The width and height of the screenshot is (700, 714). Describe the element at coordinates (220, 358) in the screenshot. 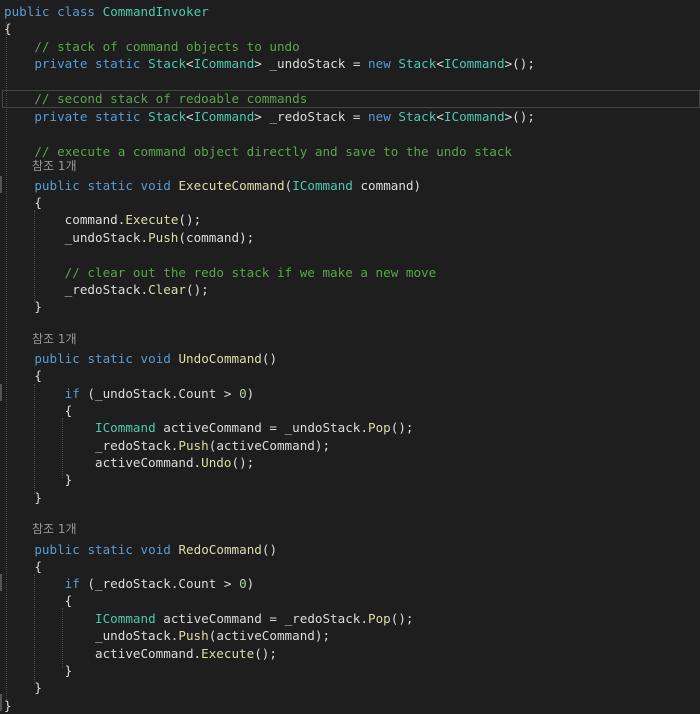

I see `code-token: UndoCommand` at that location.